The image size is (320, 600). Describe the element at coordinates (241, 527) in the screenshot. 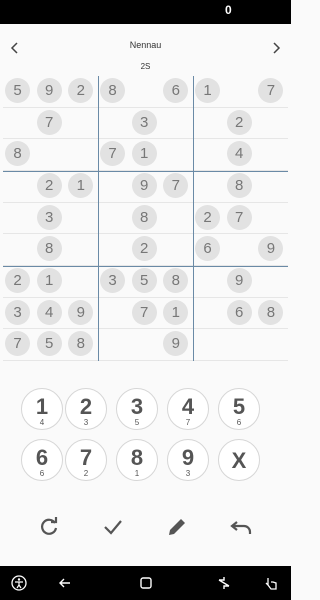

I see `undo-icon` at that location.